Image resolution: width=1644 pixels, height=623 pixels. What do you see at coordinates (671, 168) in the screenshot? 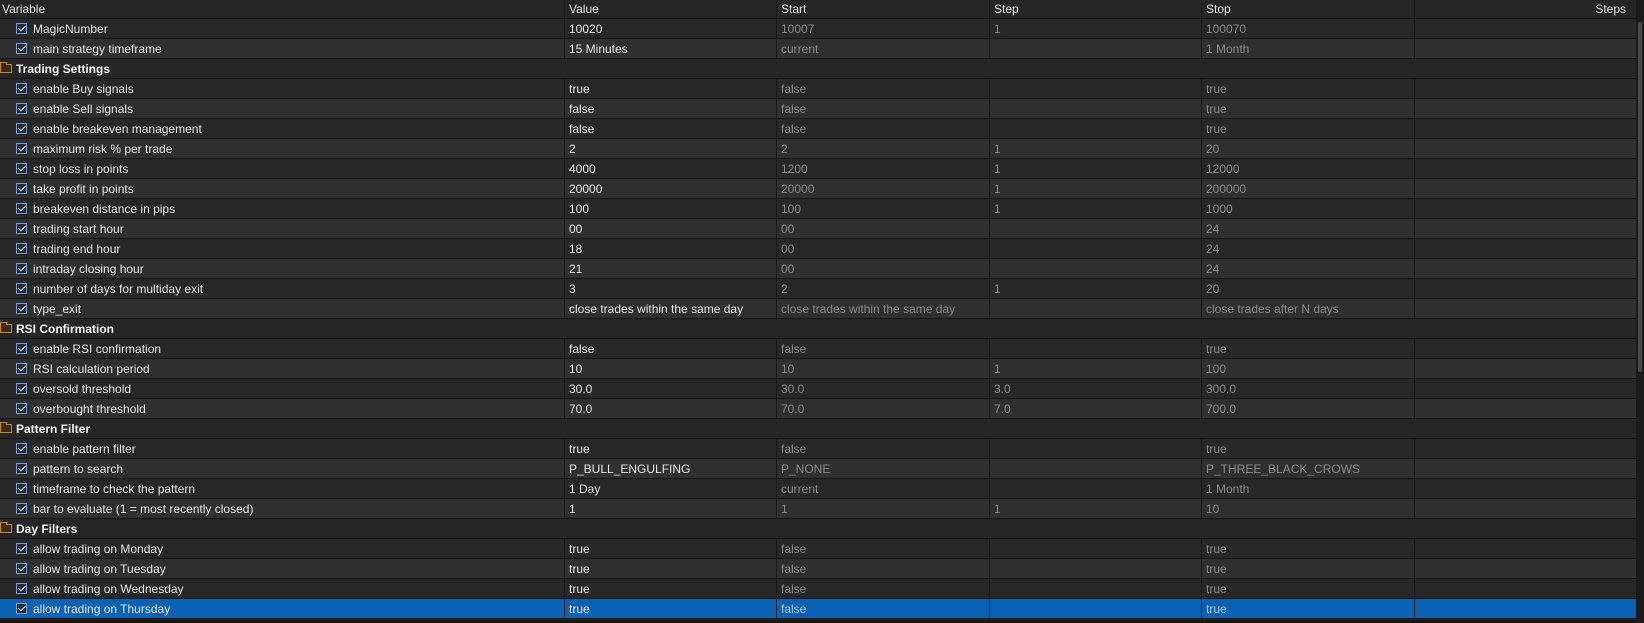
I see `value-cell: 4000` at bounding box center [671, 168].